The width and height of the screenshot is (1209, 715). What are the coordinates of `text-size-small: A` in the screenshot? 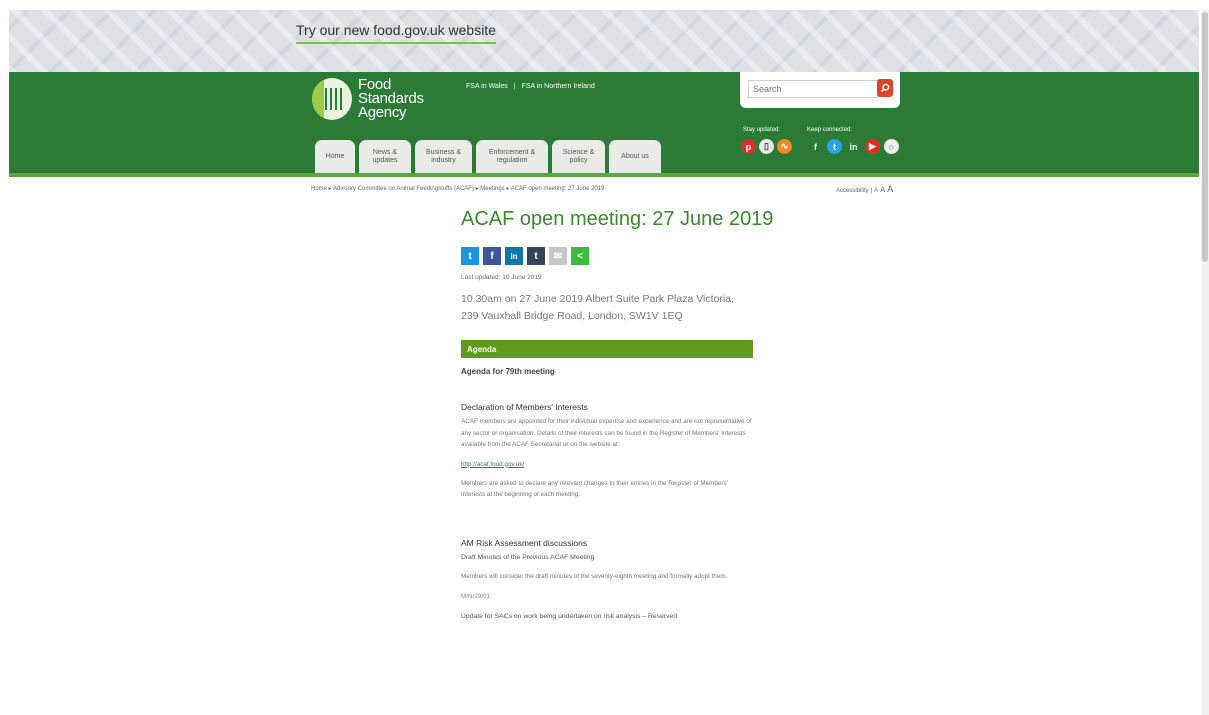 It's located at (876, 191).